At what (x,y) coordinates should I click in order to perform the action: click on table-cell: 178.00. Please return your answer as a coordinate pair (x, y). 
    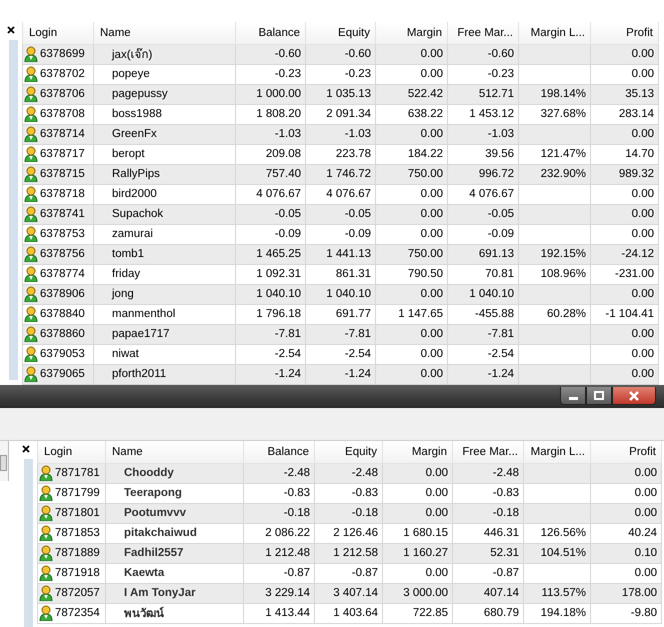
    Looking at the image, I should click on (626, 593).